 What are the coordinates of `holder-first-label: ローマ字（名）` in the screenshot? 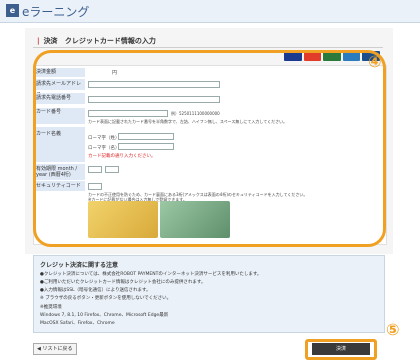 It's located at (104, 148).